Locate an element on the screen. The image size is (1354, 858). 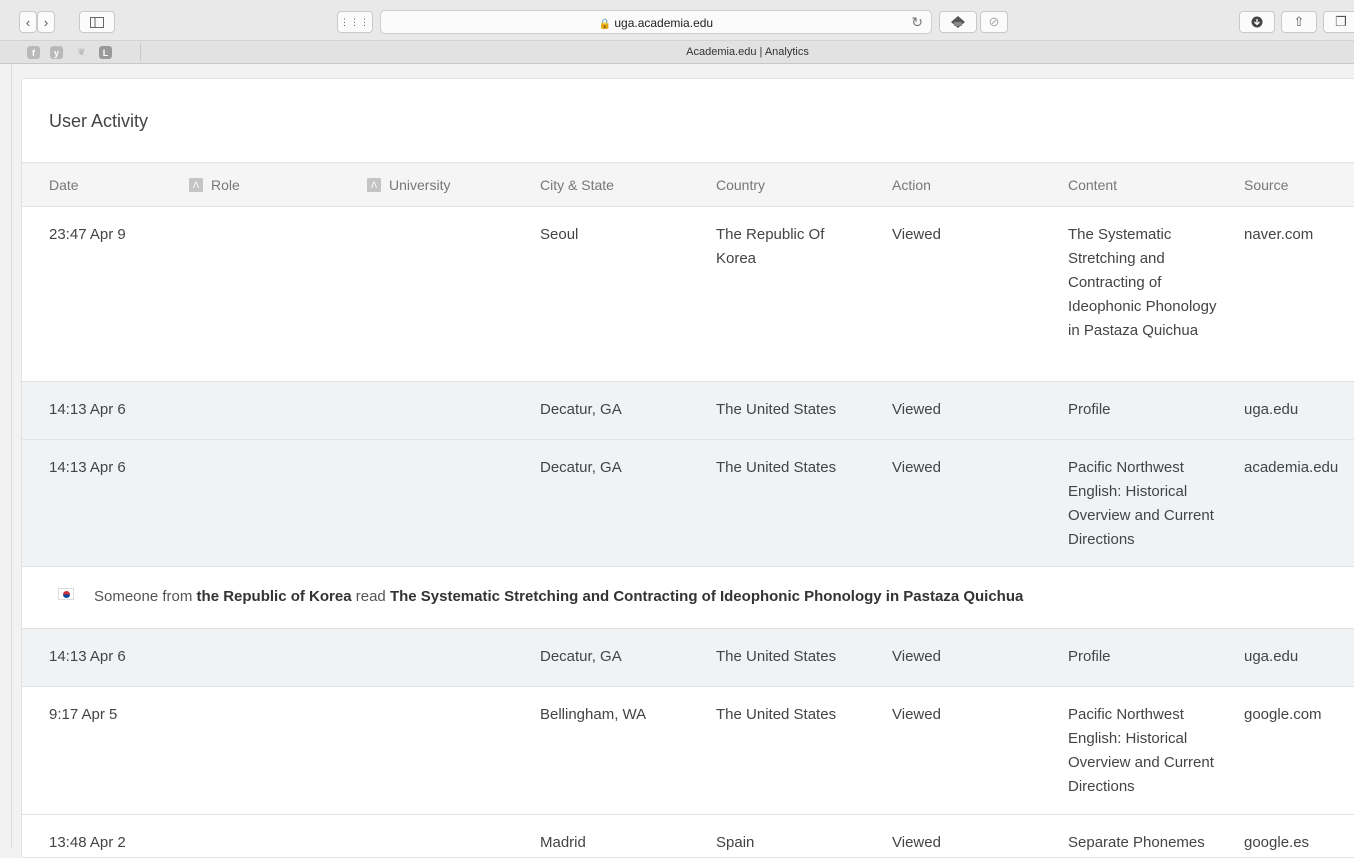
tab-title: Academia.edu | Analytics is located at coordinates (747, 52).